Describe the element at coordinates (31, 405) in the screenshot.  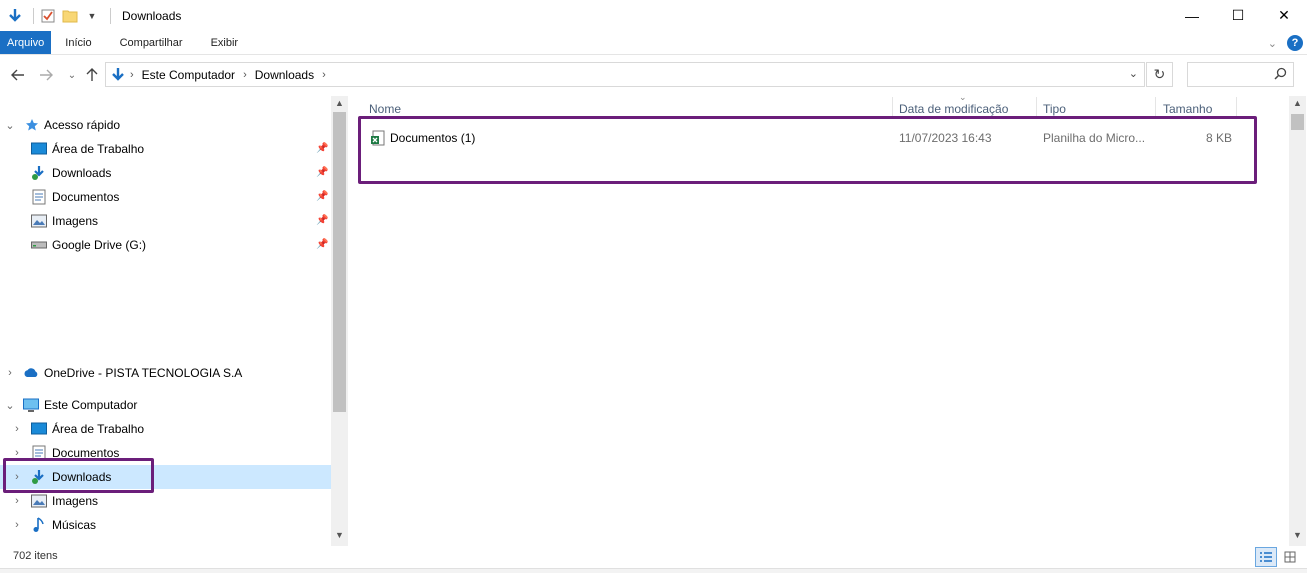
I see `computer-icon` at that location.